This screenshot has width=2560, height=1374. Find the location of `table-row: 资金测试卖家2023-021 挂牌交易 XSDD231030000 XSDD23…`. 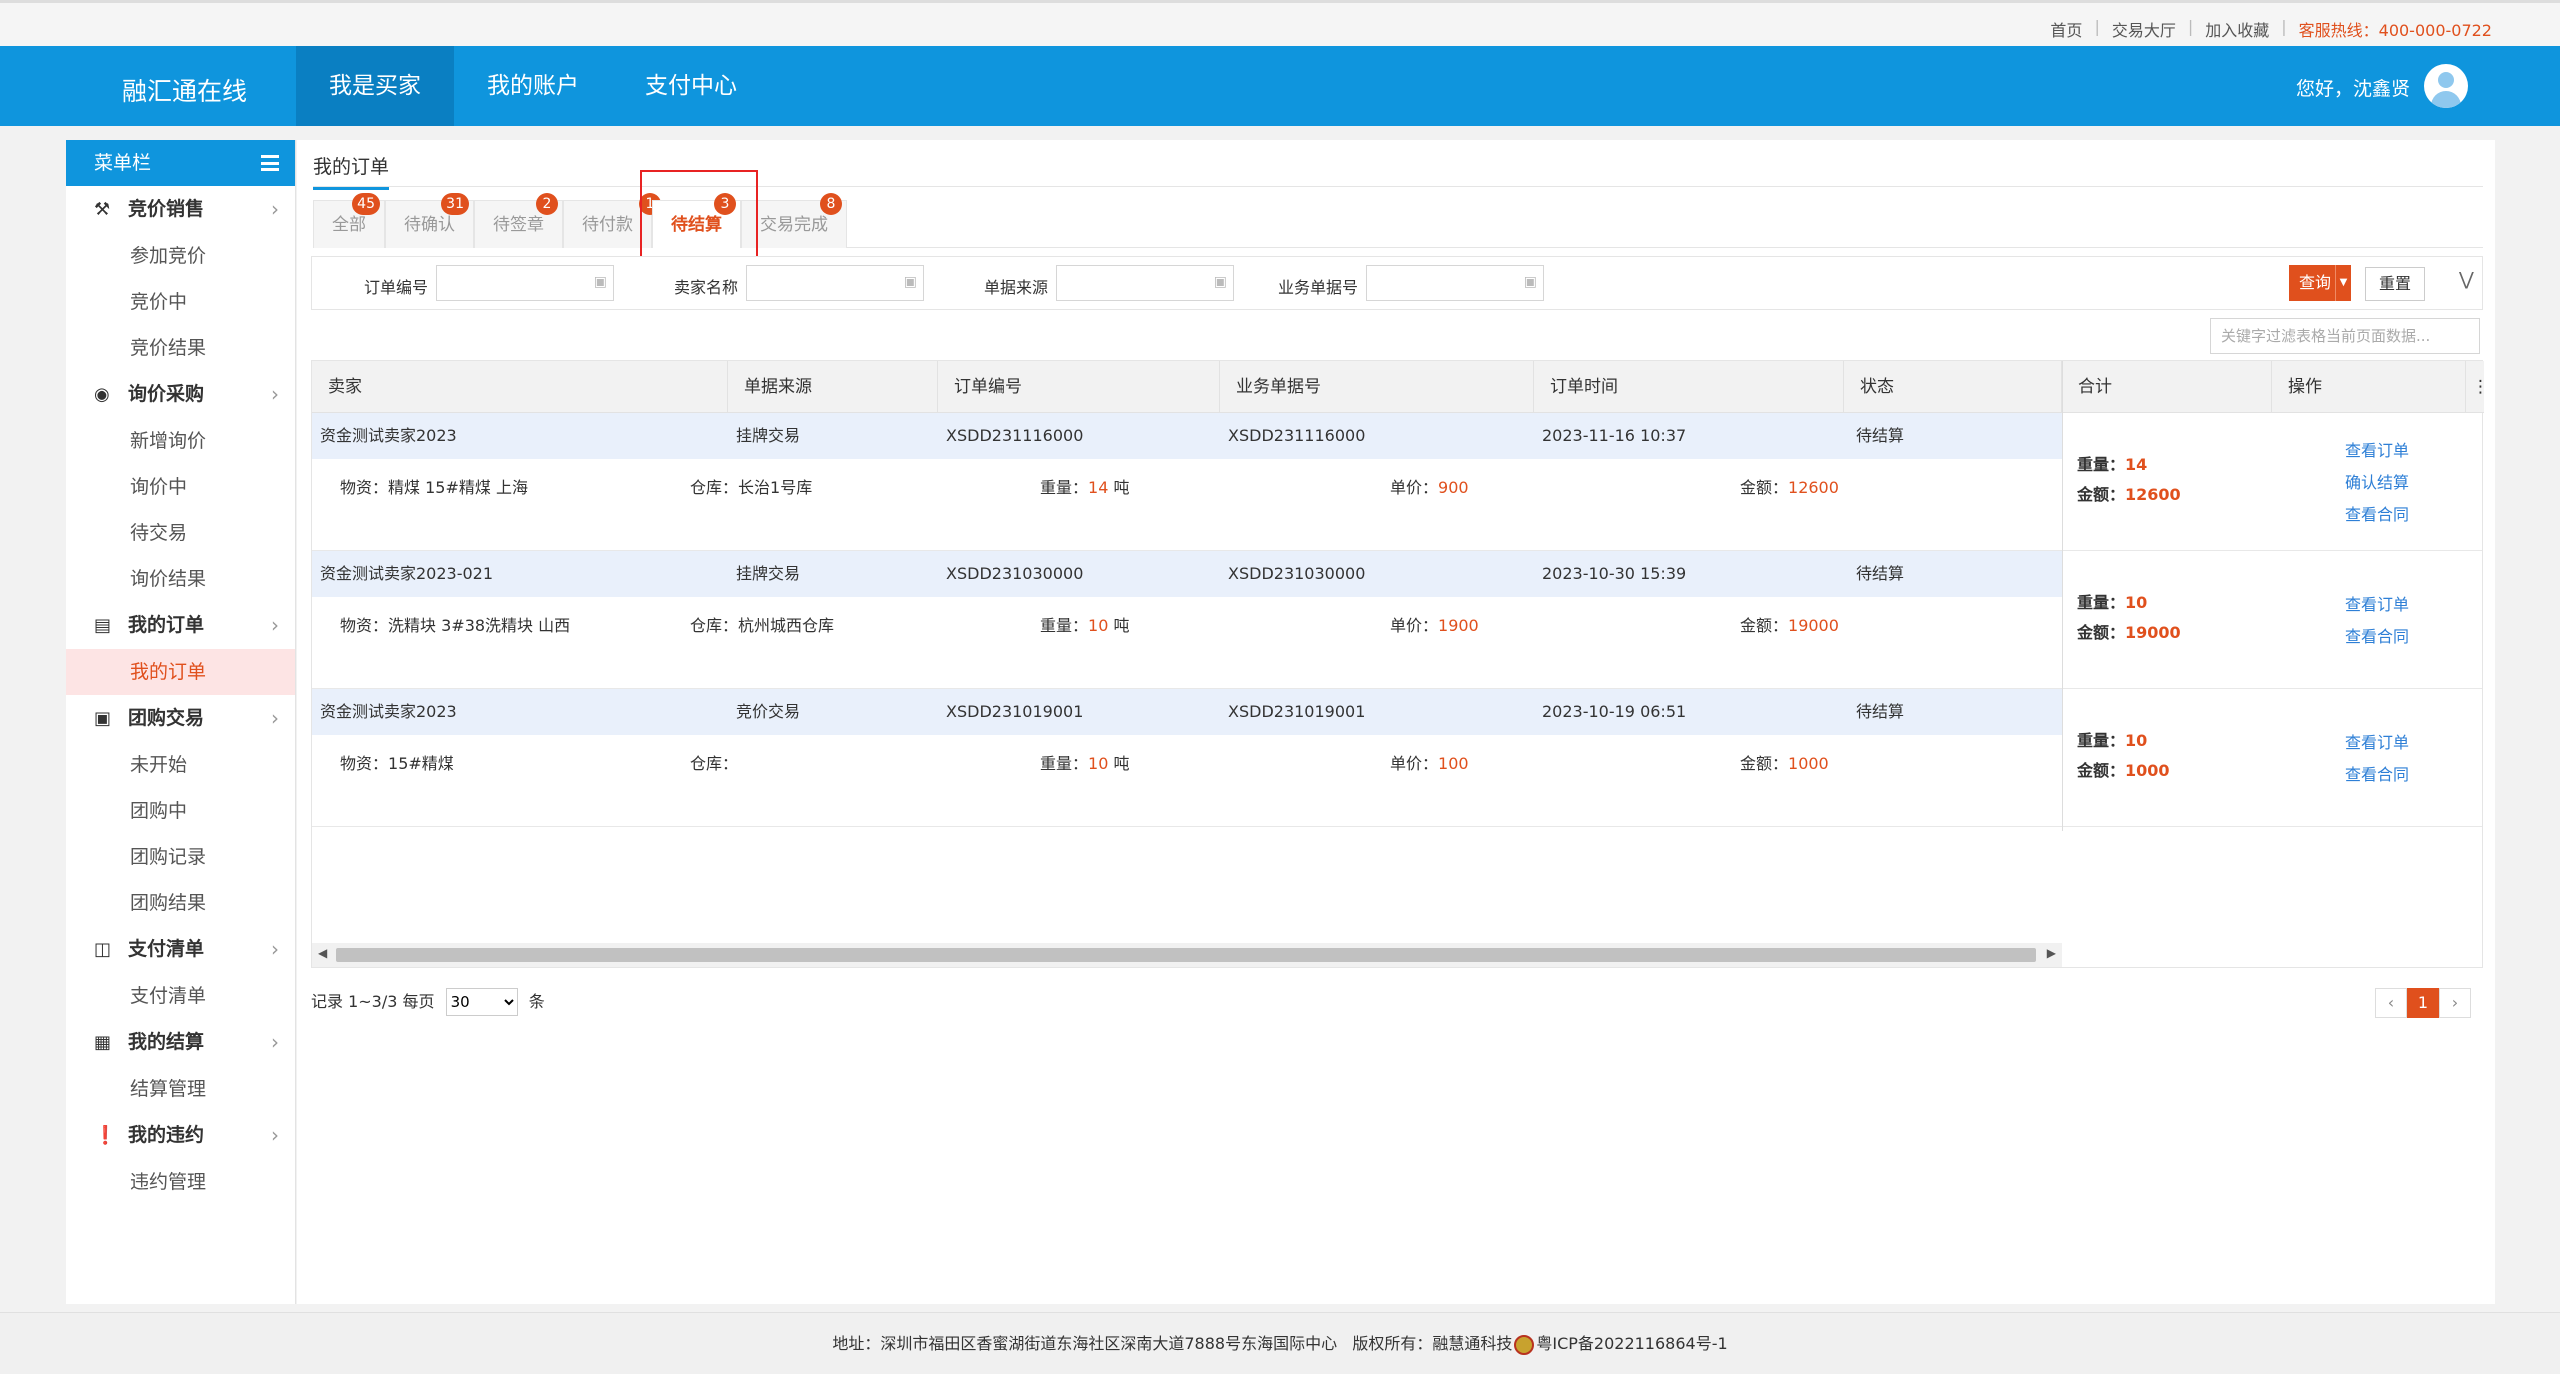

table-row: 资金测试卖家2023-021 挂牌交易 XSDD231030000 XSDD23… is located at coordinates (1187, 574).